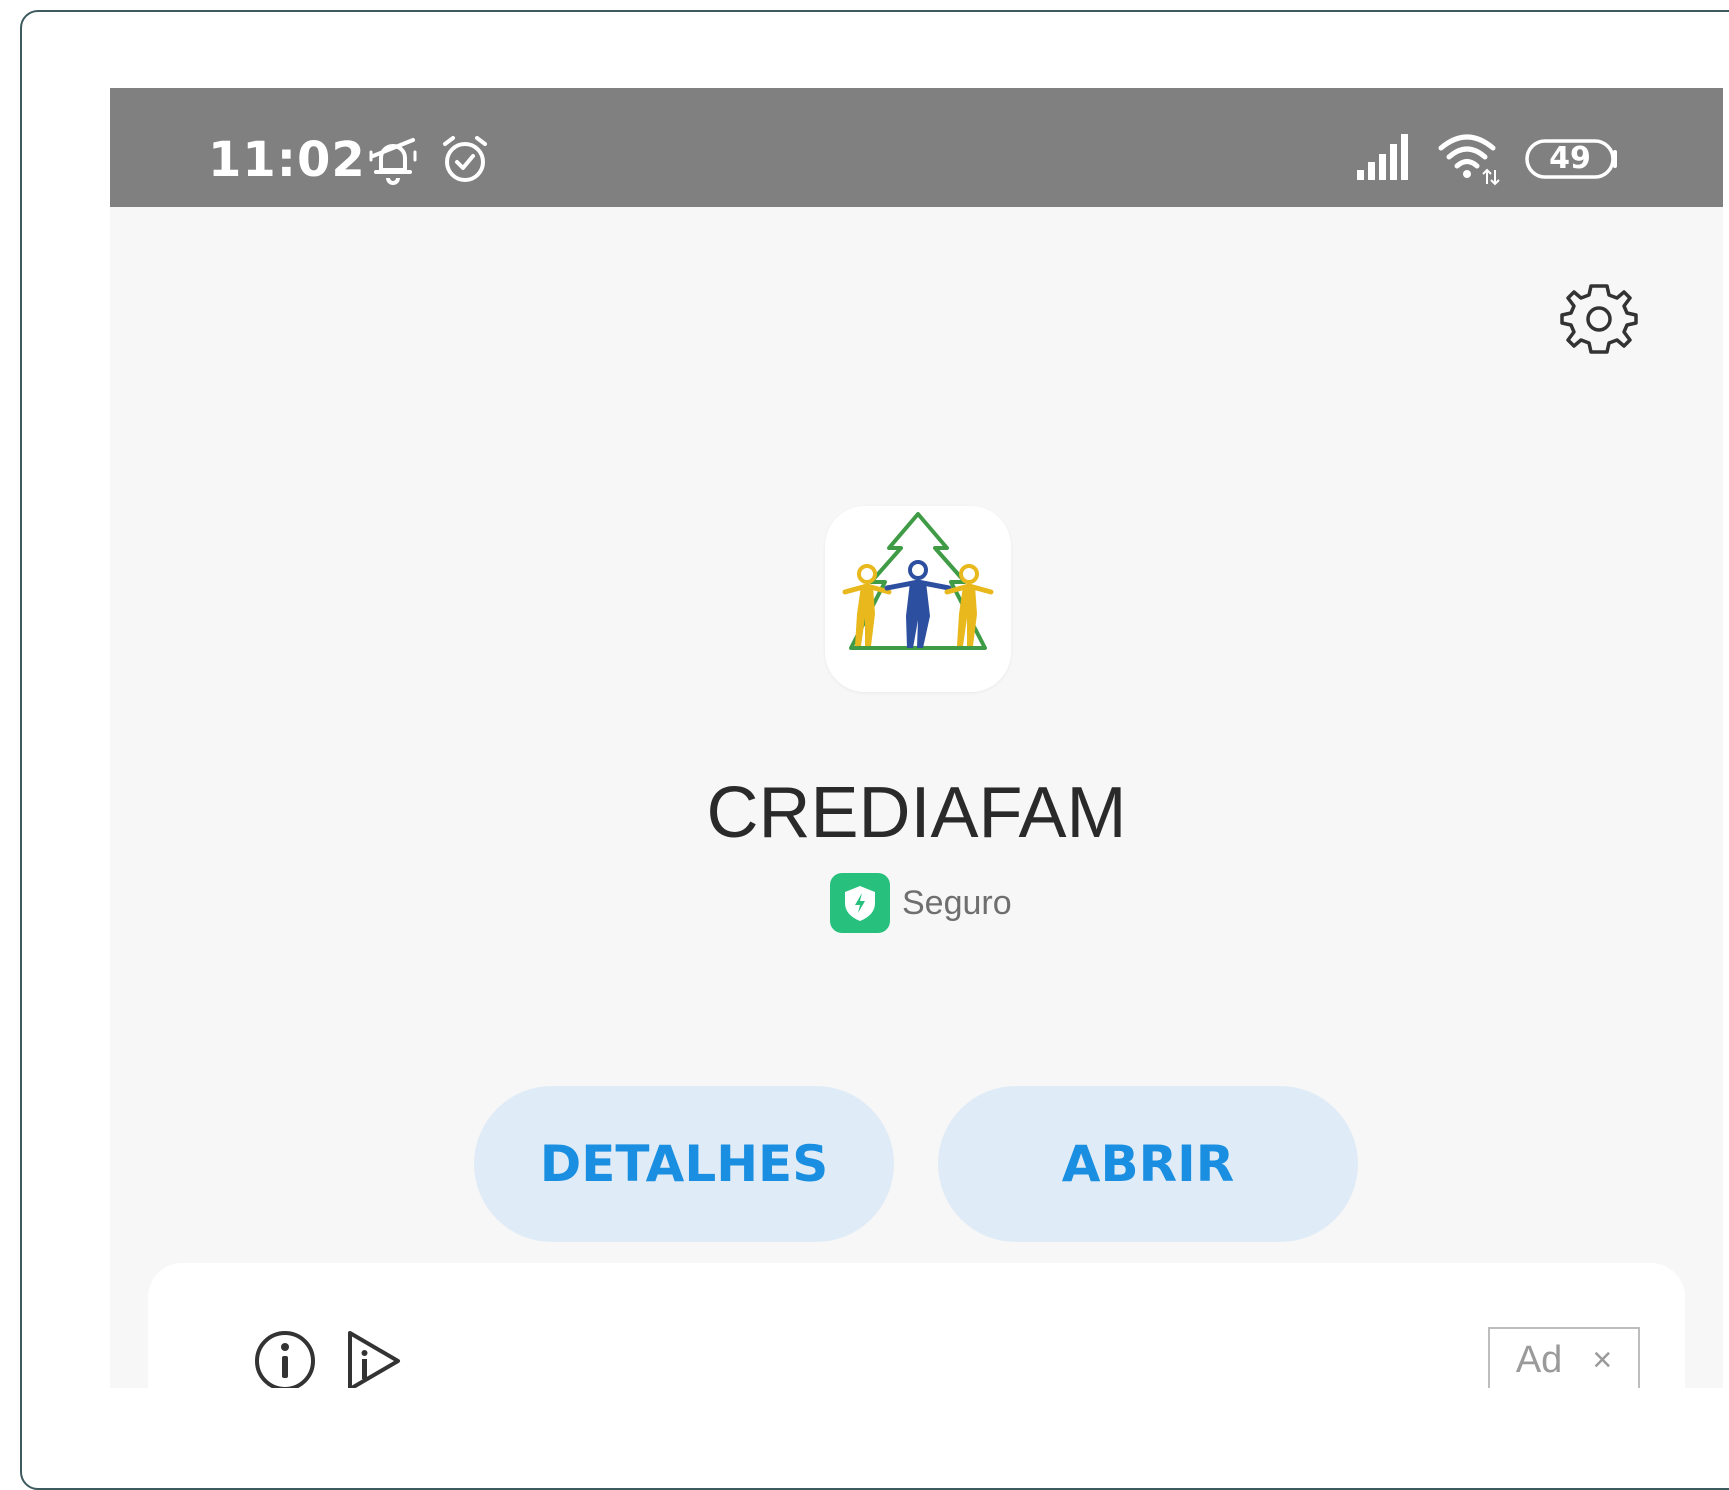 The height and width of the screenshot is (1490, 1729). I want to click on wifi-icon, so click(1469, 160).